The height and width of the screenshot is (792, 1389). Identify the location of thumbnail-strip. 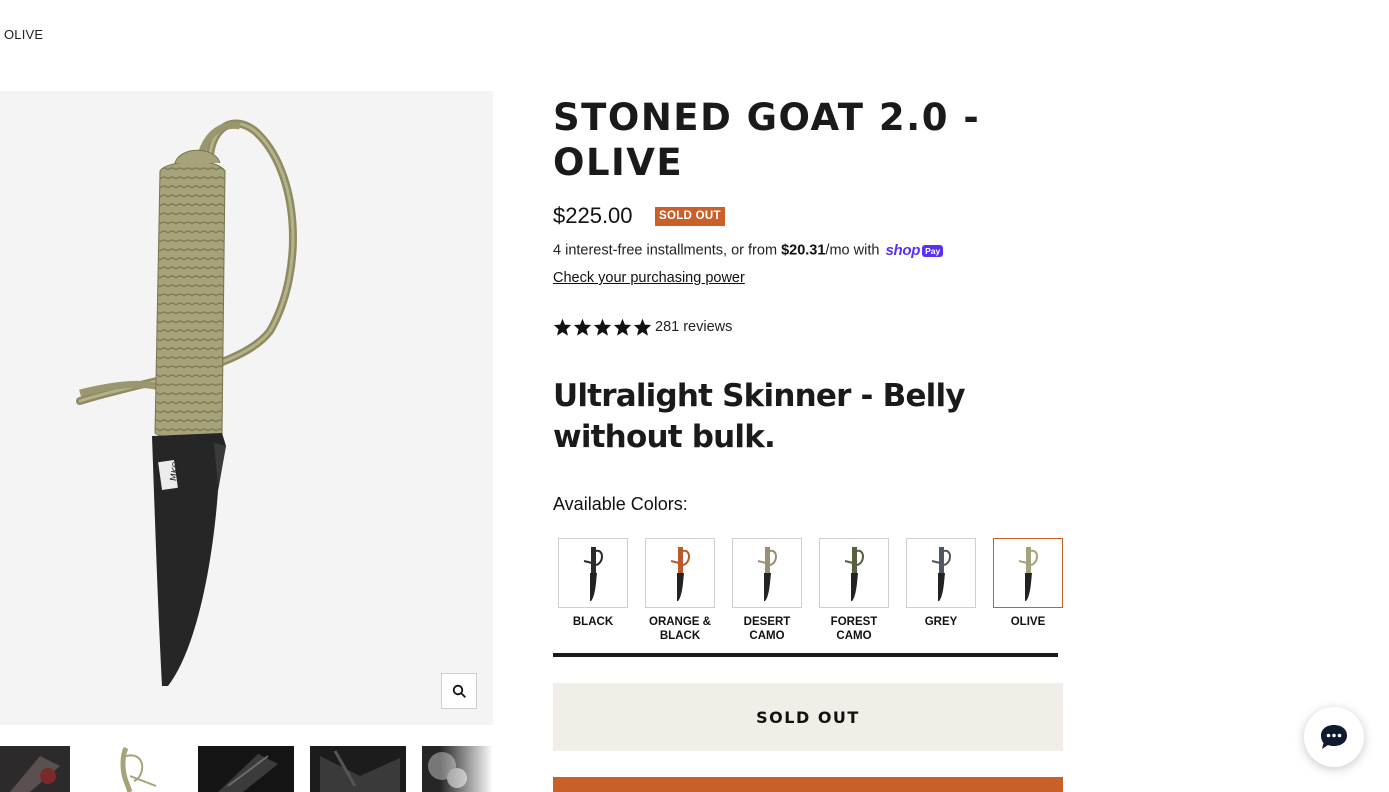
(246, 769).